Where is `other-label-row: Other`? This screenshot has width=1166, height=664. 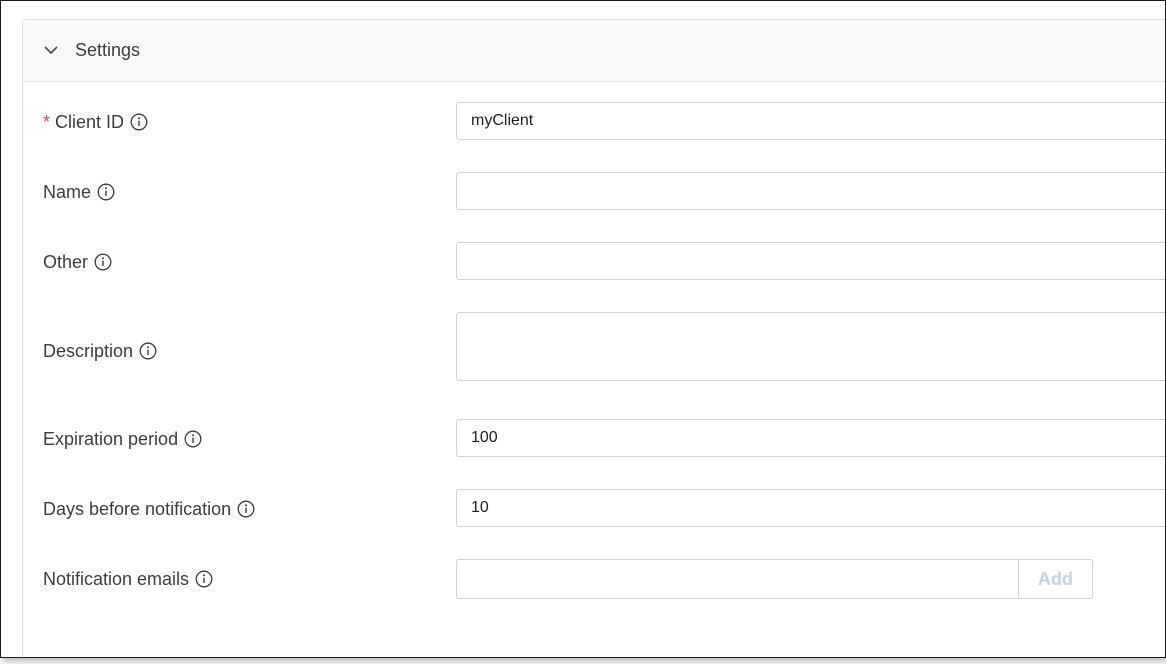 other-label-row: Other is located at coordinates (77, 262).